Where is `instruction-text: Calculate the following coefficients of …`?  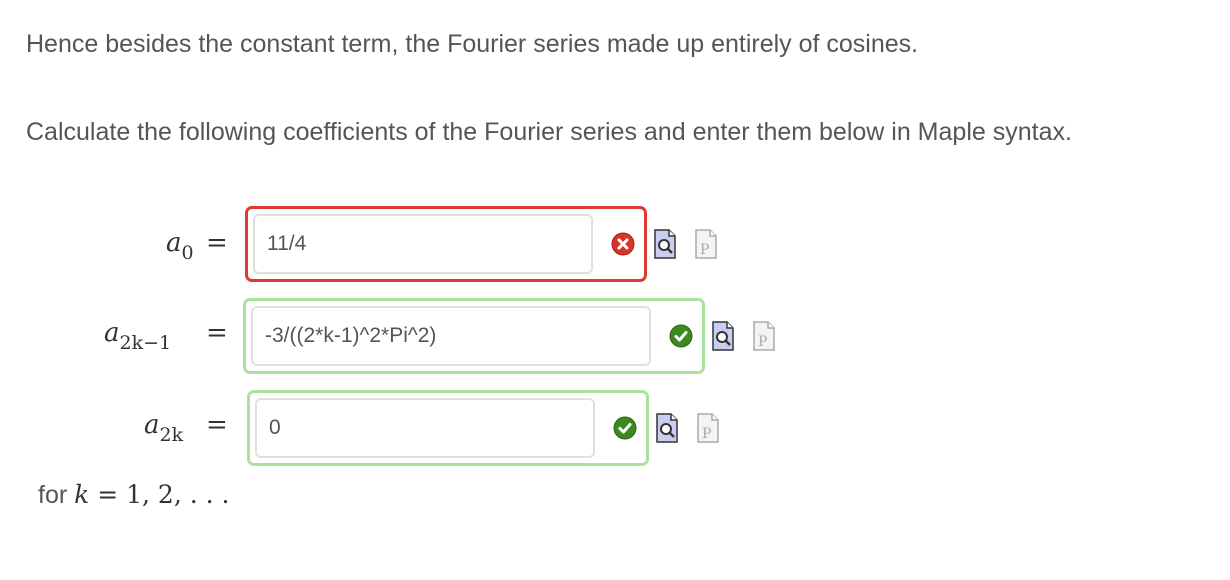 instruction-text: Calculate the following coefficients of … is located at coordinates (549, 132).